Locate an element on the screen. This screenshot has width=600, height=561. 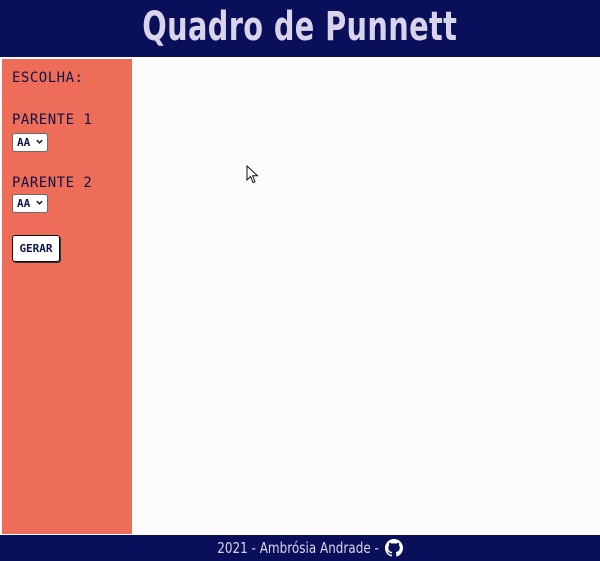
parent2-label: PARENTE 2 is located at coordinates (52, 183).